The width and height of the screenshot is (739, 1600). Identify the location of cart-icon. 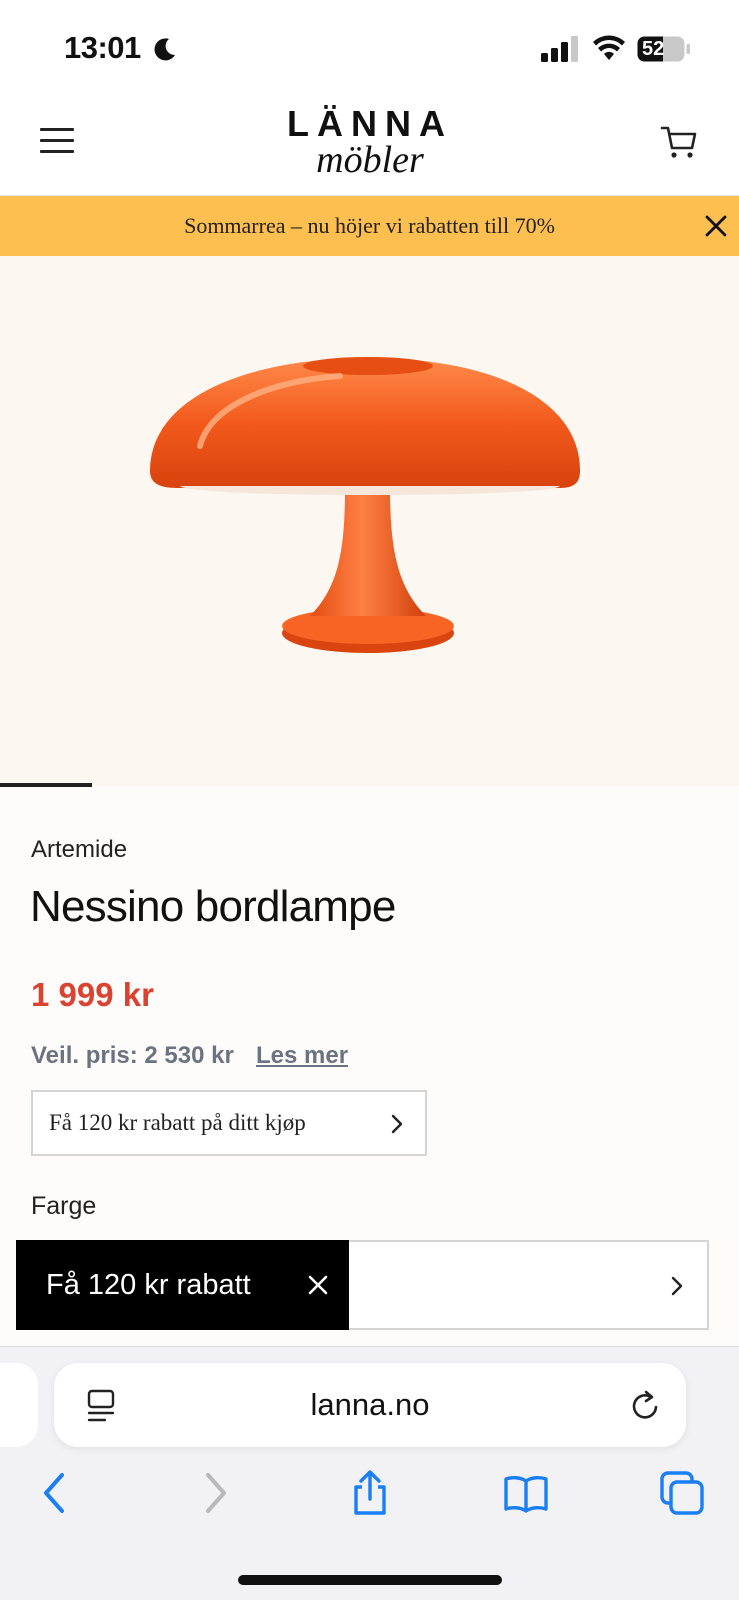
(680, 142).